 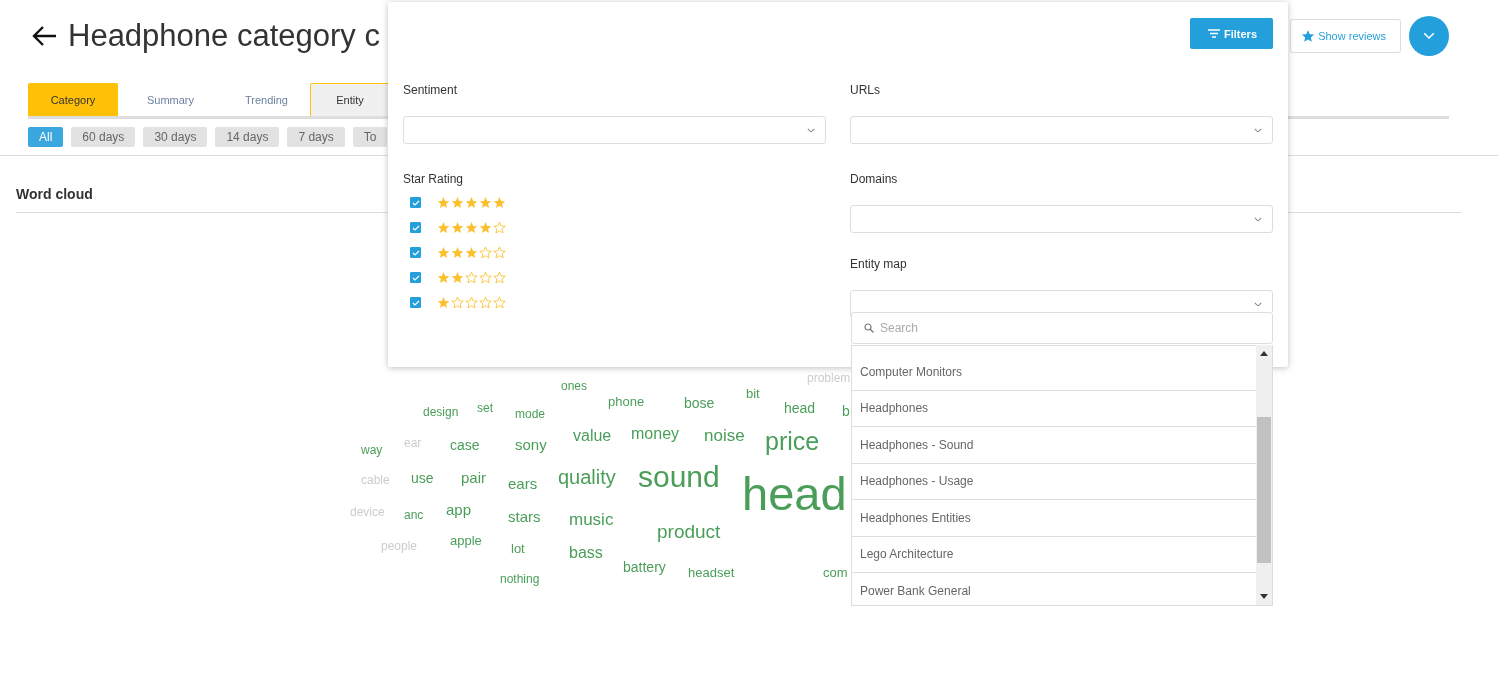 I want to click on cloud-word: com, so click(x=835, y=572).